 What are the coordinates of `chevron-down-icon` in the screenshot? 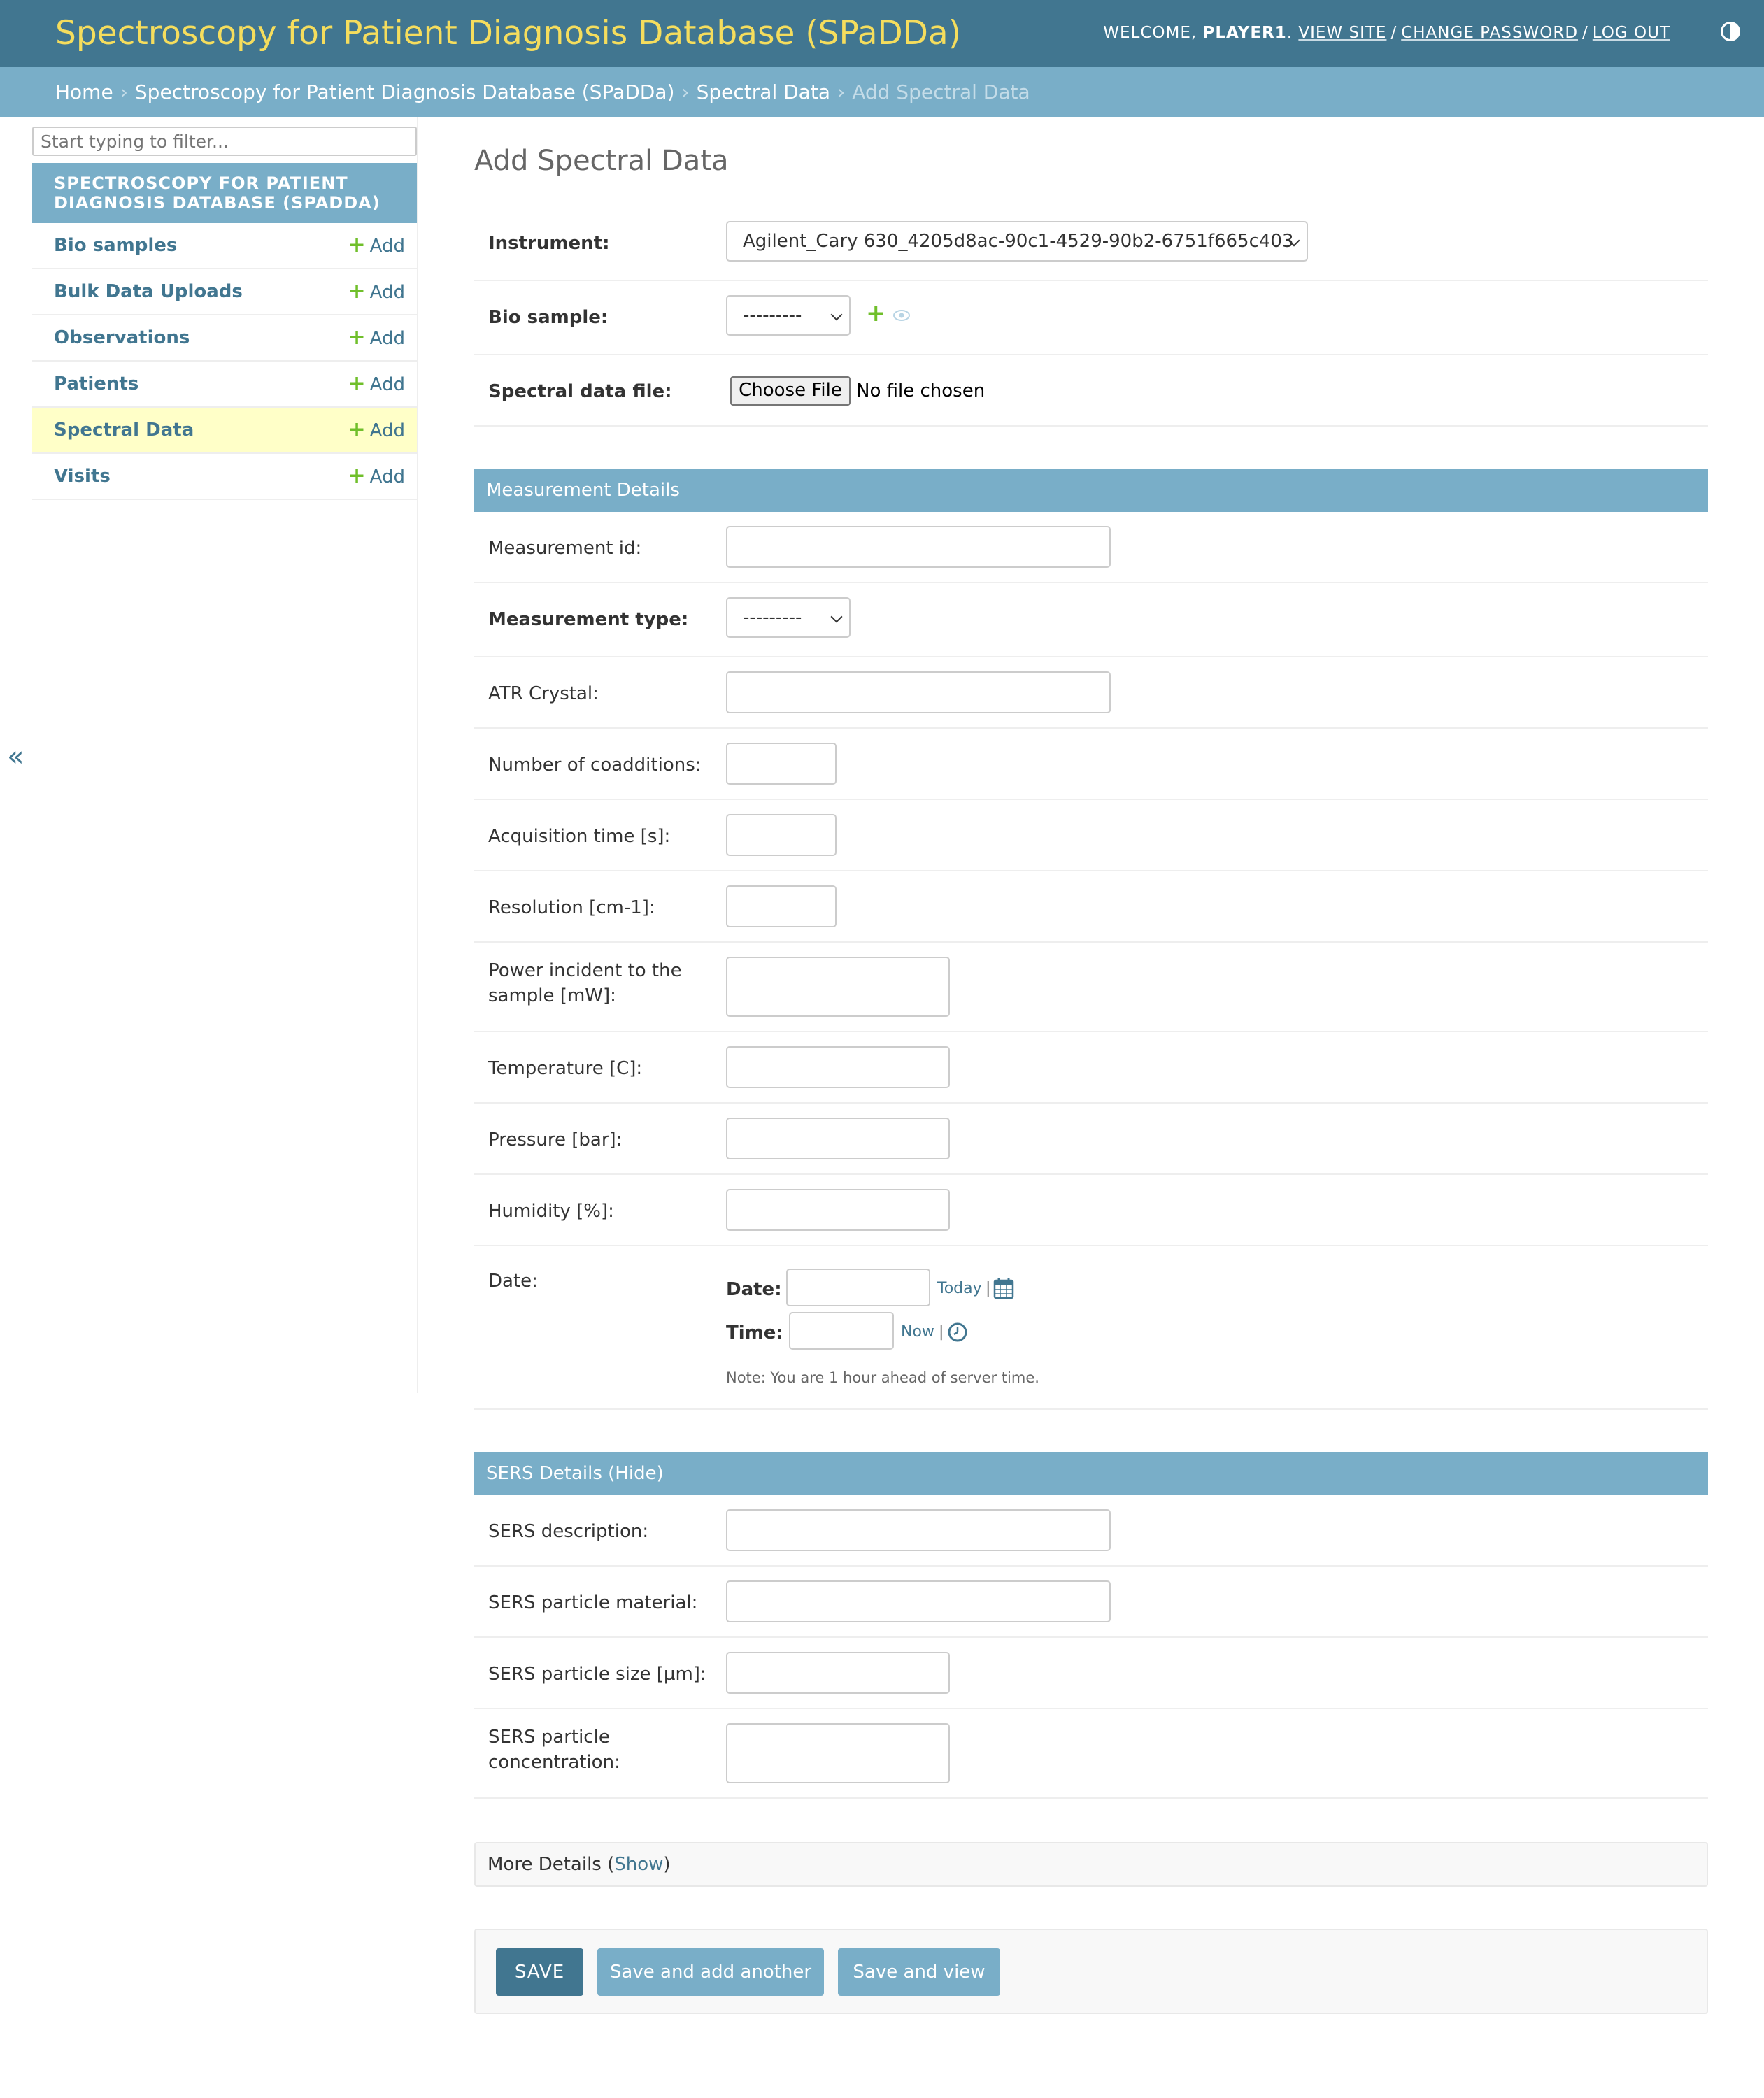 It's located at (836, 315).